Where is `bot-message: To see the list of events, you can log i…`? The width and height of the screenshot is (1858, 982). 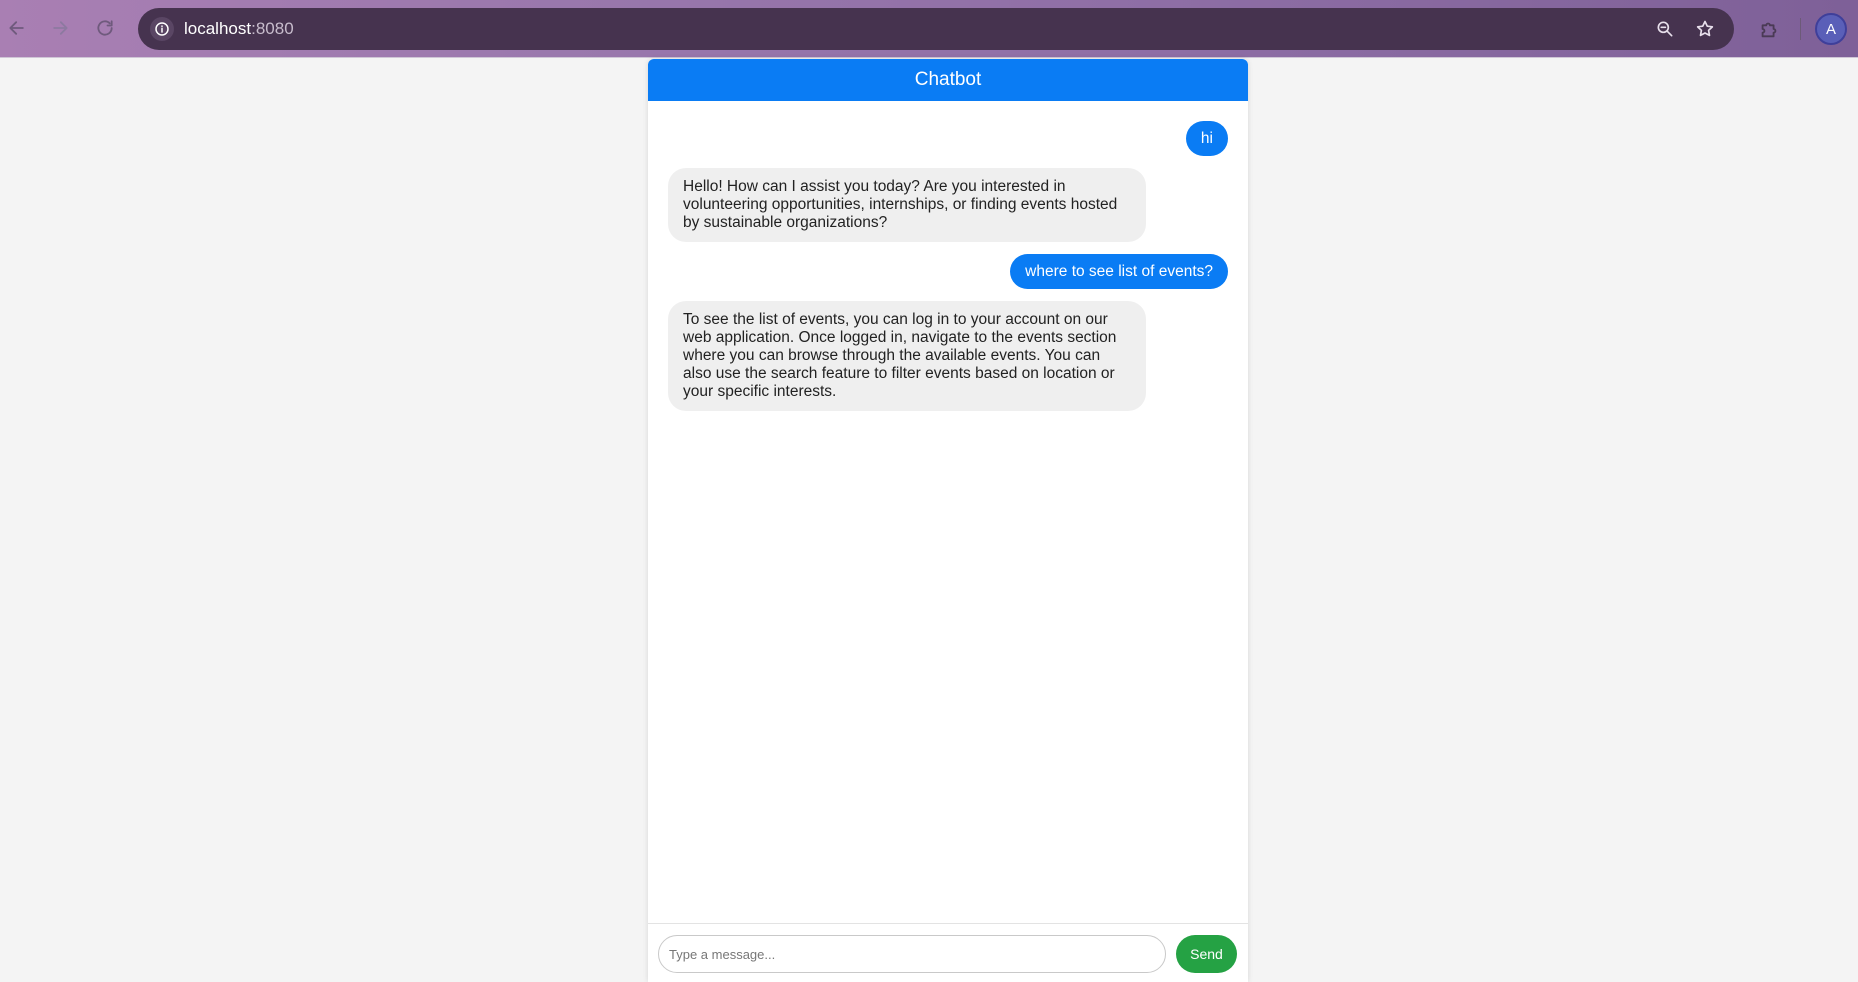
bot-message: To see the list of events, you can log i… is located at coordinates (907, 356).